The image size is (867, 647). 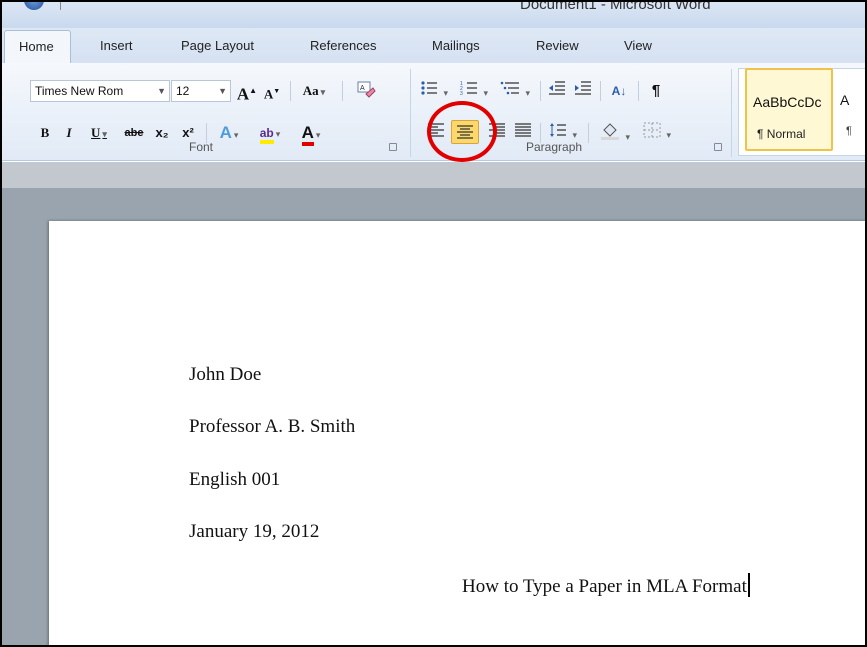 What do you see at coordinates (462, 131) in the screenshot?
I see `annotation-circle` at bounding box center [462, 131].